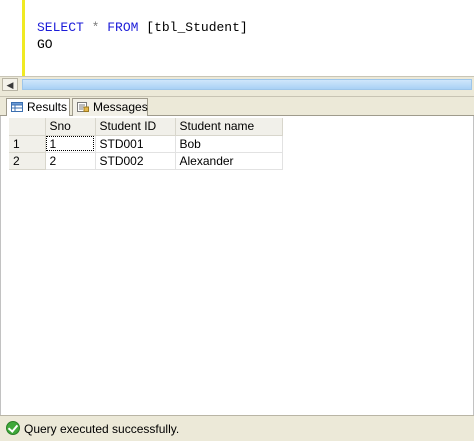 This screenshot has width=474, height=441. What do you see at coordinates (27, 127) in the screenshot?
I see `grid-corner-cell` at bounding box center [27, 127].